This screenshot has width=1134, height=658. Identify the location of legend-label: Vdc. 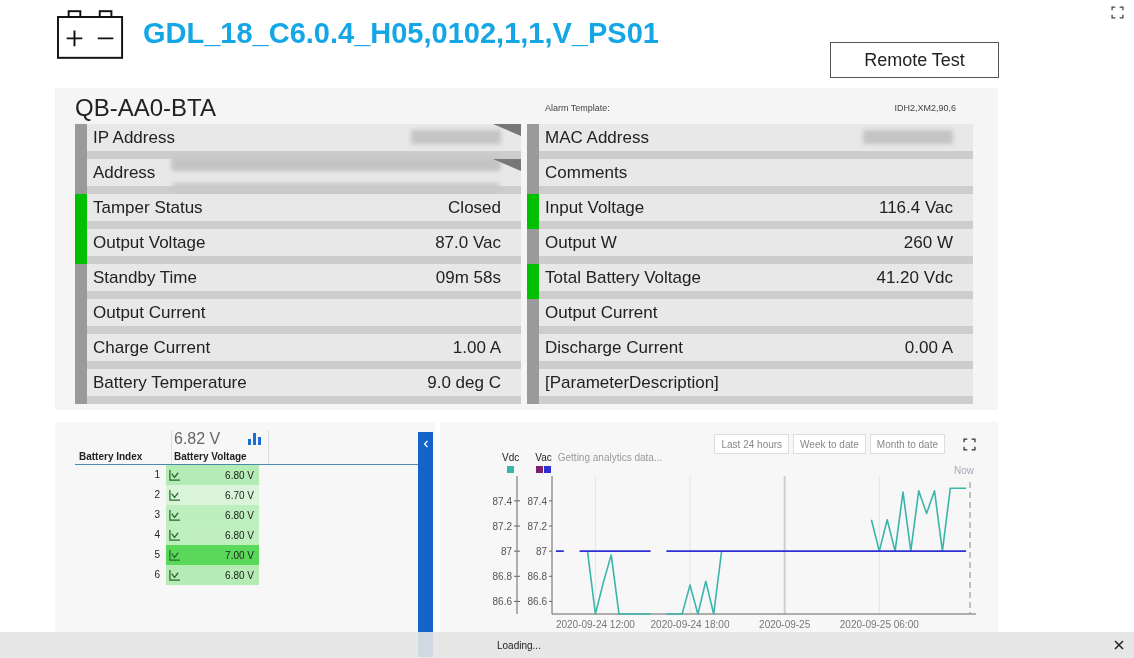
(511, 457).